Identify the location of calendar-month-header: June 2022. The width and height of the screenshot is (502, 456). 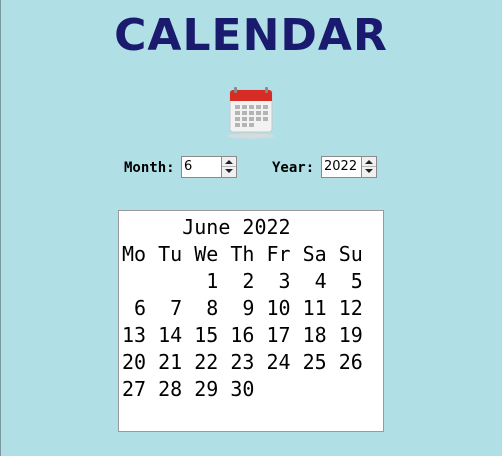
(206, 227).